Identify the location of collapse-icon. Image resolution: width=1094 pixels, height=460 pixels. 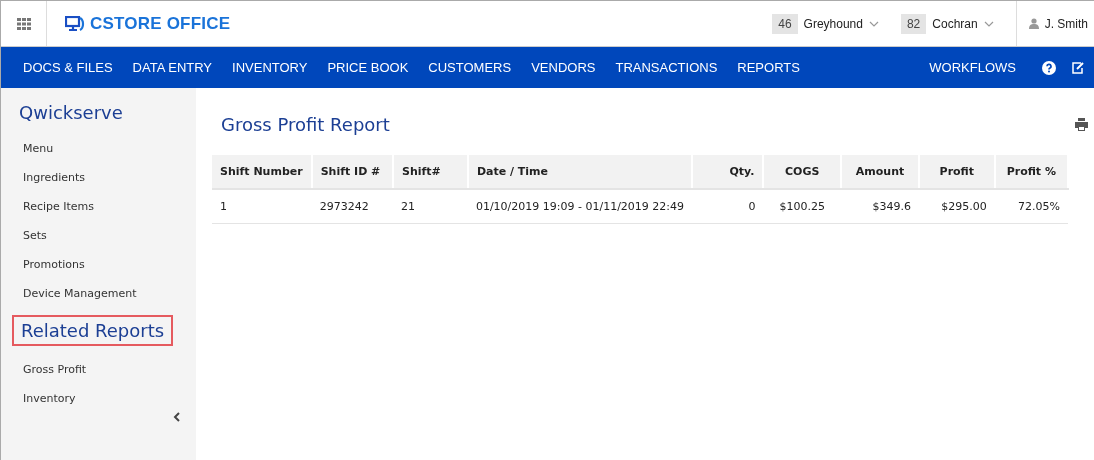
(176, 417).